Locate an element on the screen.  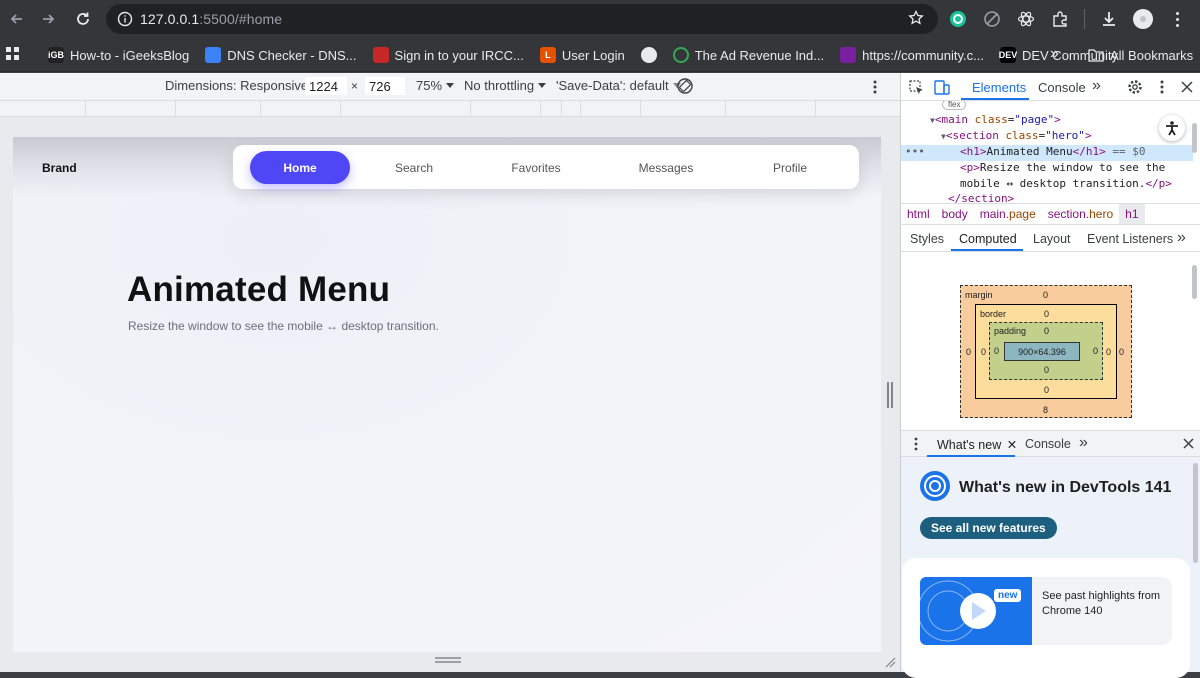
bookmark-item is located at coordinates (649, 55).